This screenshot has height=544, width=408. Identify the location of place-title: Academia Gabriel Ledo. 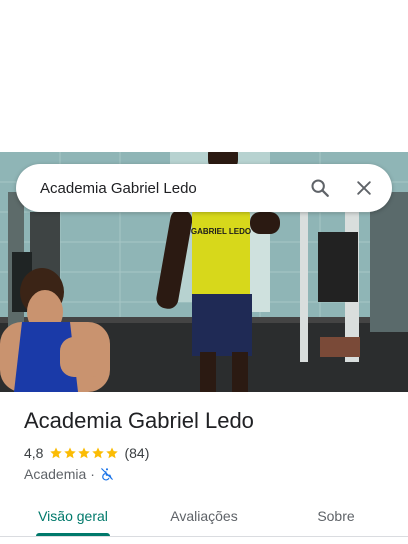
(139, 420).